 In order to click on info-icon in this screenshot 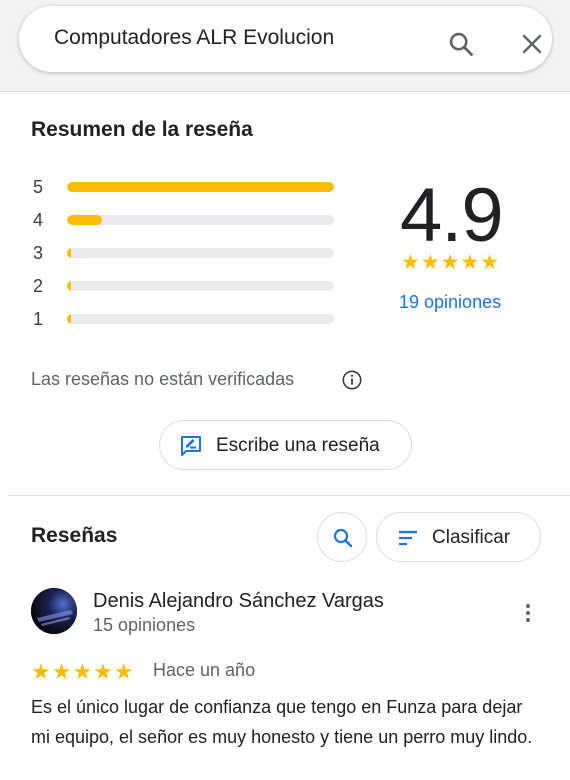, I will do `click(352, 380)`.